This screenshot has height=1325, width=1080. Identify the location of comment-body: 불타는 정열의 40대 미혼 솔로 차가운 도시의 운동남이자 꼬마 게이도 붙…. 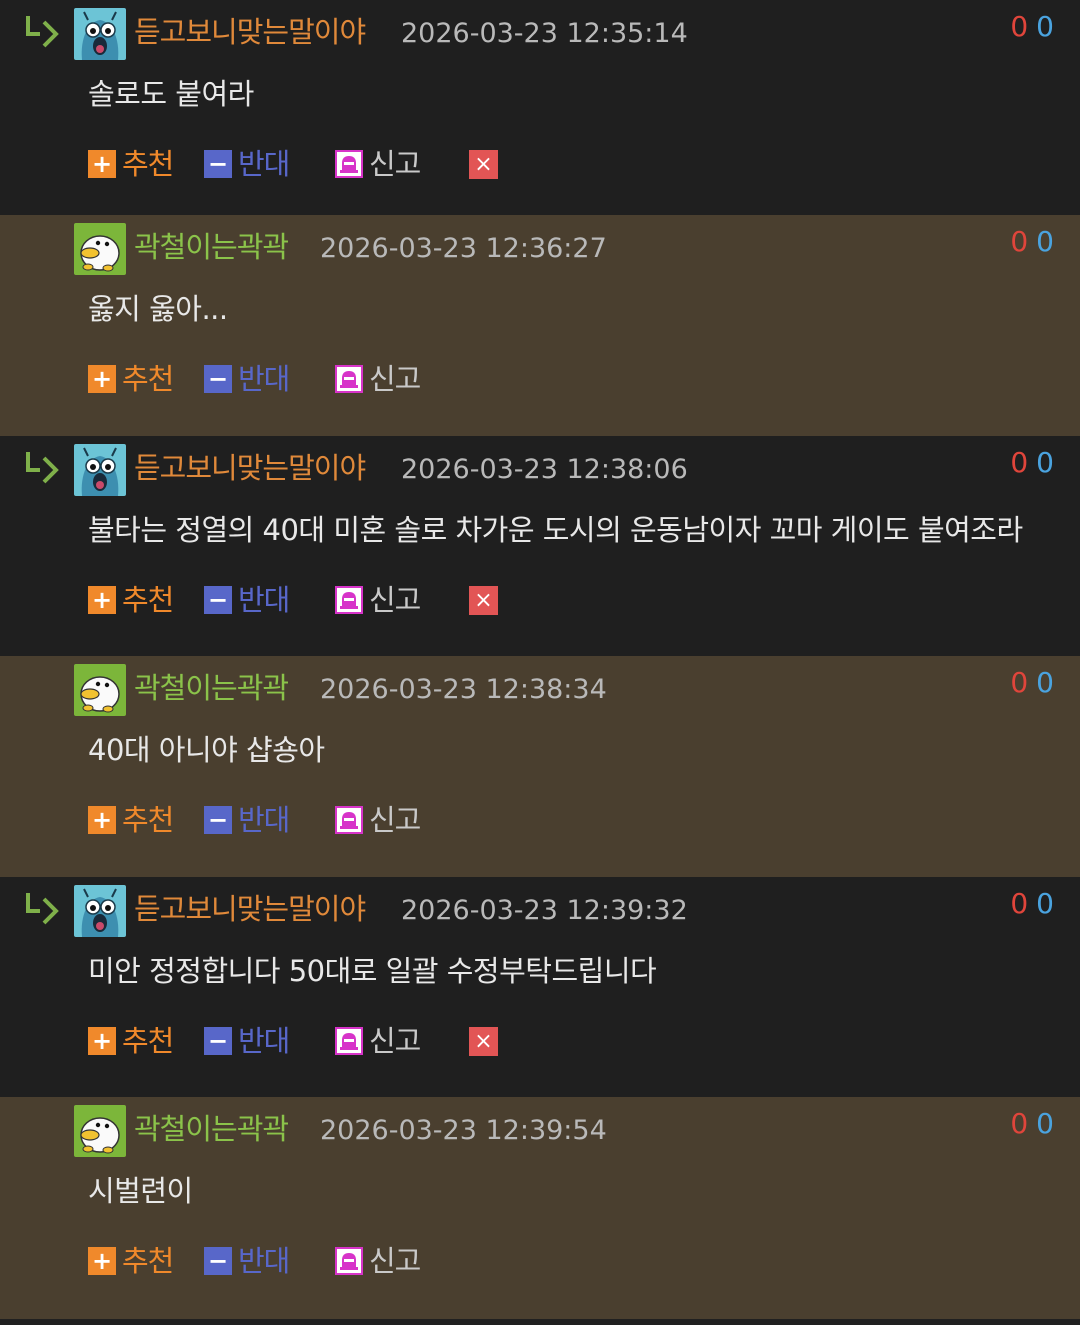
(555, 530).